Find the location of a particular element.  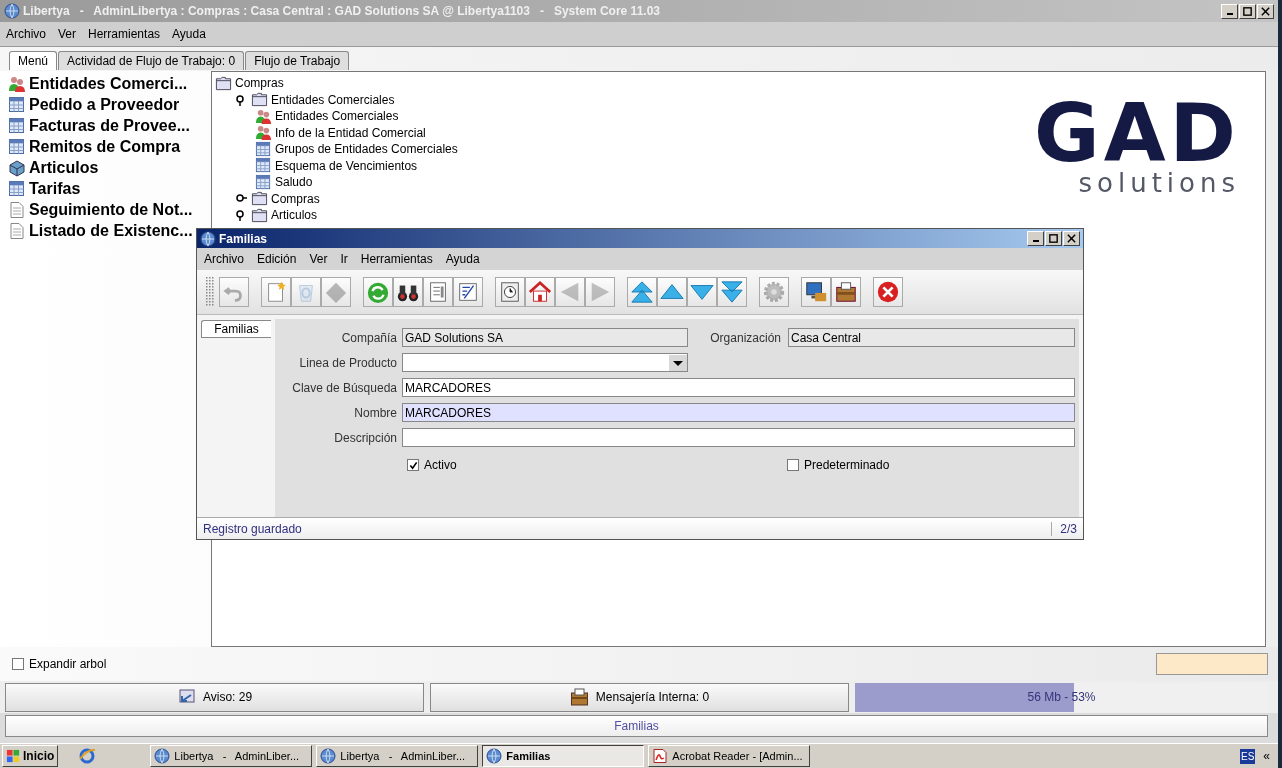

tab: Actividad de Flujo de Trabajo: 0 is located at coordinates (151, 60).